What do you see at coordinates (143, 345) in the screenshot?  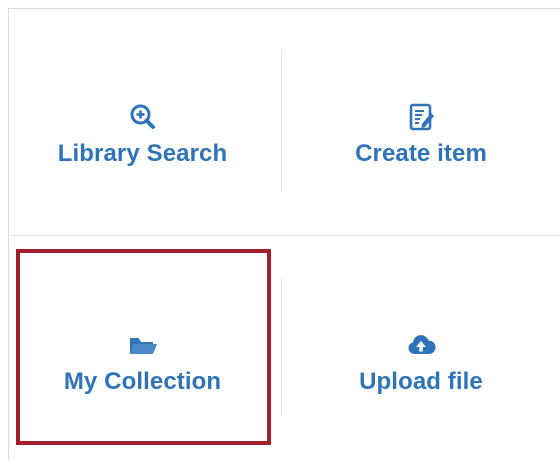 I see `folder-open-icon` at bounding box center [143, 345].